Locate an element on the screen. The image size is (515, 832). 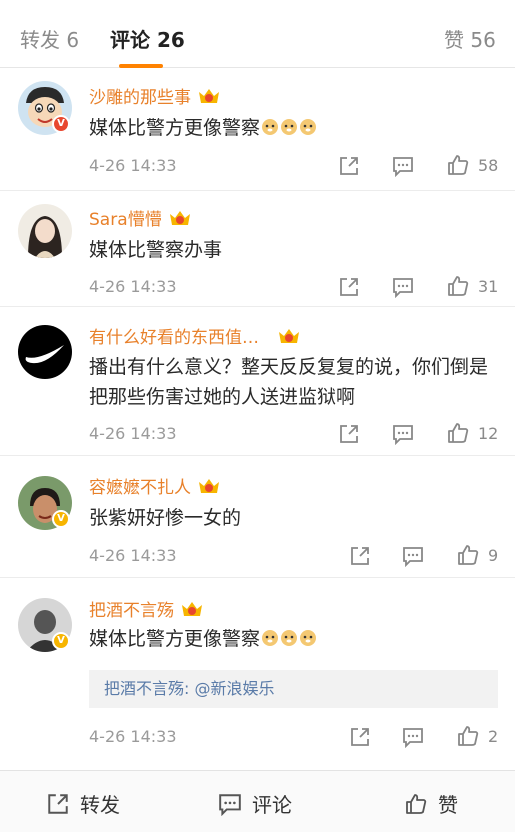
comment-text: 张紫妍好惨一女的 is located at coordinates (165, 518).